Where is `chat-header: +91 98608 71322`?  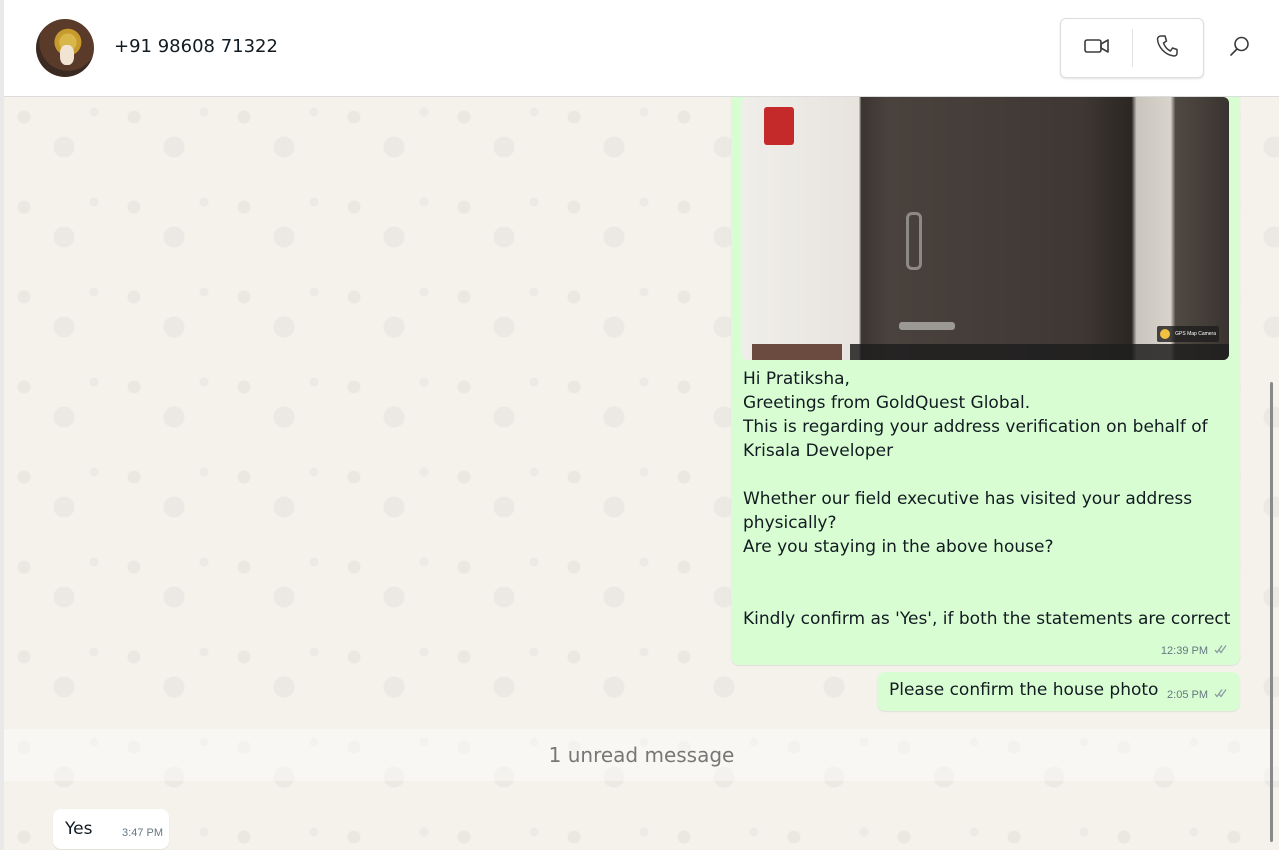 chat-header: +91 98608 71322 is located at coordinates (641, 48).